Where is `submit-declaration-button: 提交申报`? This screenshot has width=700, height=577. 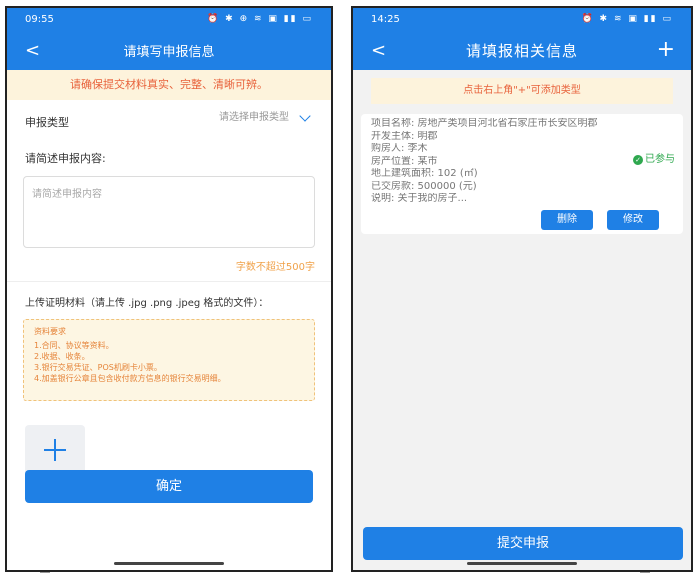 submit-declaration-button: 提交申报 is located at coordinates (523, 543).